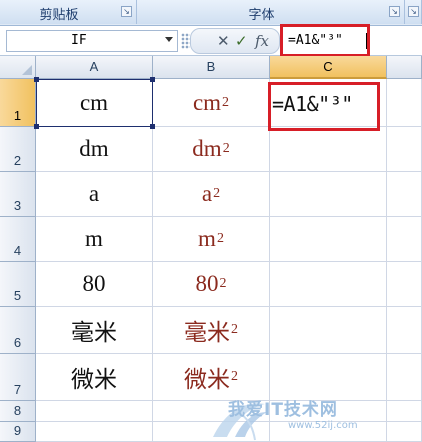 This screenshot has width=422, height=442. I want to click on row-header-2: 2, so click(18, 149).